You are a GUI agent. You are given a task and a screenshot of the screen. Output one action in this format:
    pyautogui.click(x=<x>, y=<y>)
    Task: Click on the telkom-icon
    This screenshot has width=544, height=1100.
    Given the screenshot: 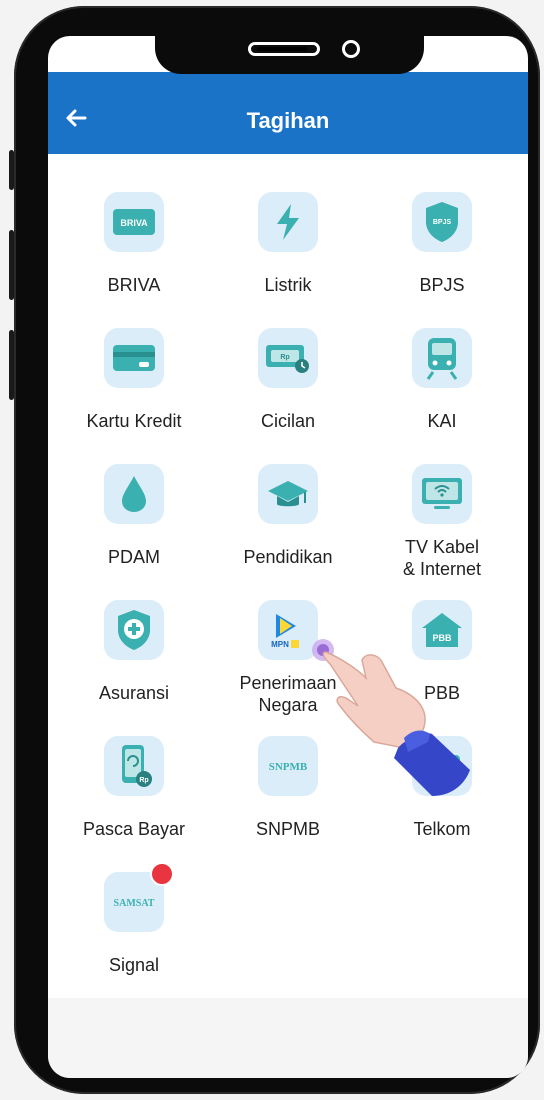 What is the action you would take?
    pyautogui.click(x=442, y=766)
    